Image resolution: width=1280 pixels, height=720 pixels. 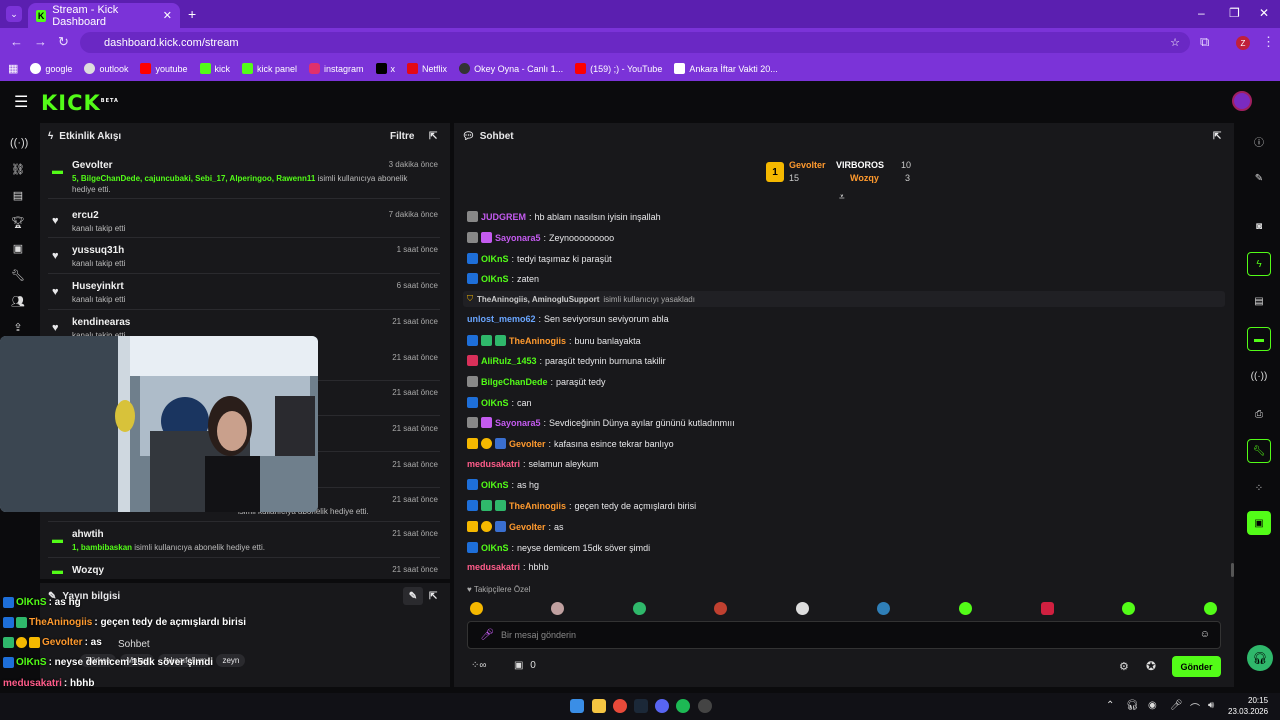 What do you see at coordinates (16, 41) in the screenshot?
I see `back-icon: ←` at bounding box center [16, 41].